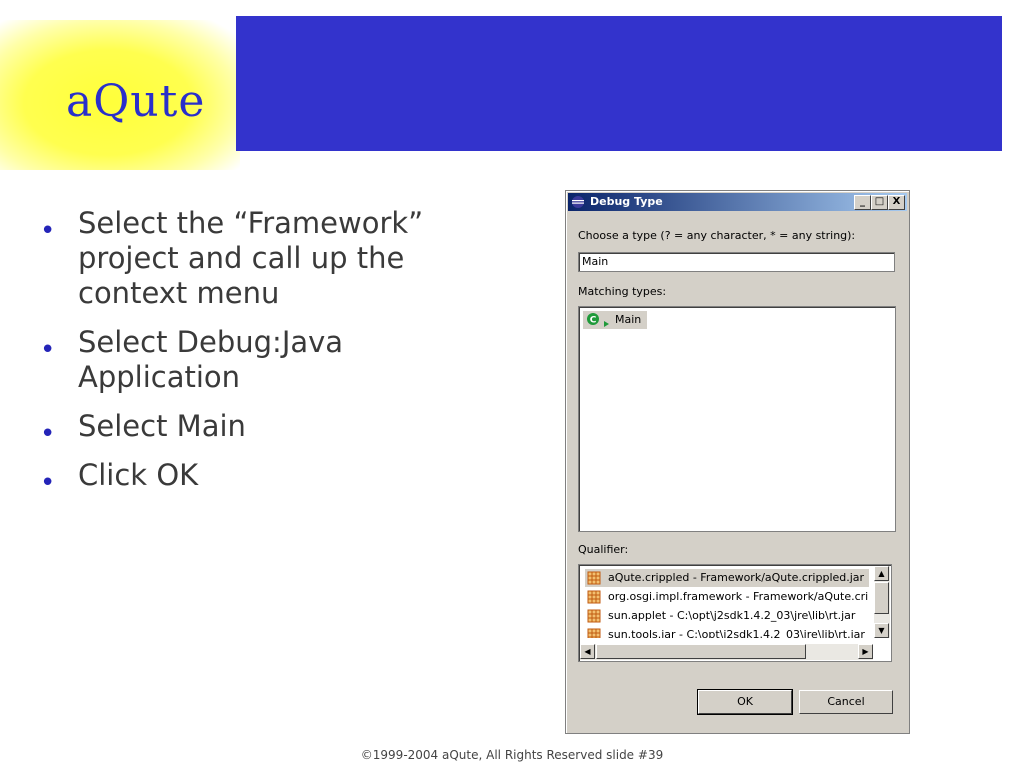 The height and width of the screenshot is (768, 1024). What do you see at coordinates (258, 429) in the screenshot?
I see `bullet-item: • Select Main` at bounding box center [258, 429].